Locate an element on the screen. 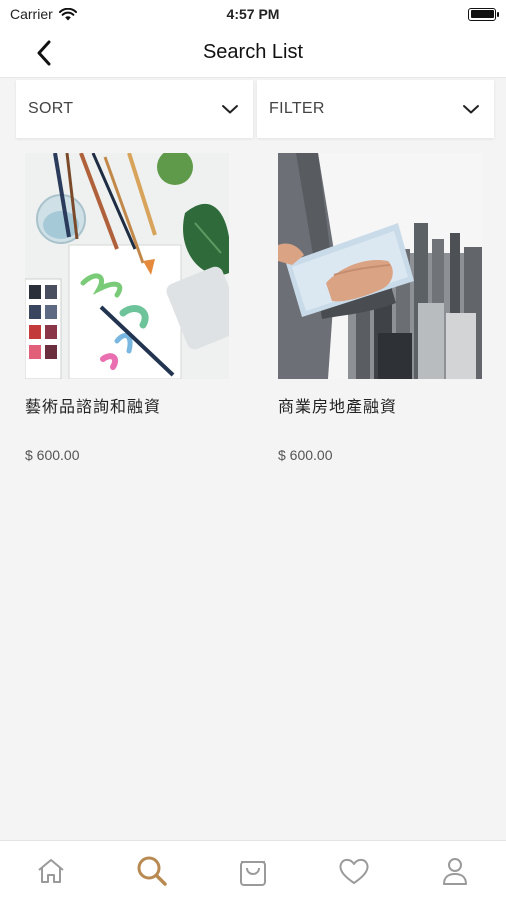 Image resolution: width=506 pixels, height=900 pixels. filter-dropdown: FILTER is located at coordinates (375, 109).